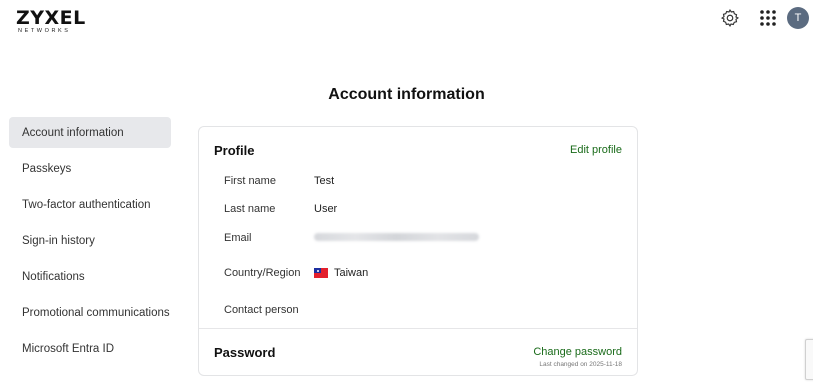  Describe the element at coordinates (250, 181) in the screenshot. I see `first-name-label: First name` at that location.